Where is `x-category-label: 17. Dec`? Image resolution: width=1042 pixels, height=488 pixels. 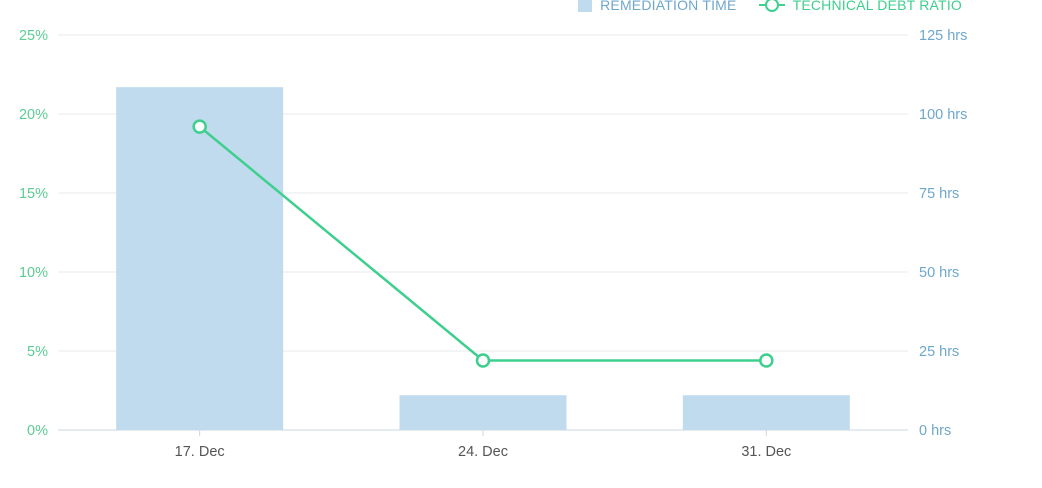 x-category-label: 17. Dec is located at coordinates (200, 452).